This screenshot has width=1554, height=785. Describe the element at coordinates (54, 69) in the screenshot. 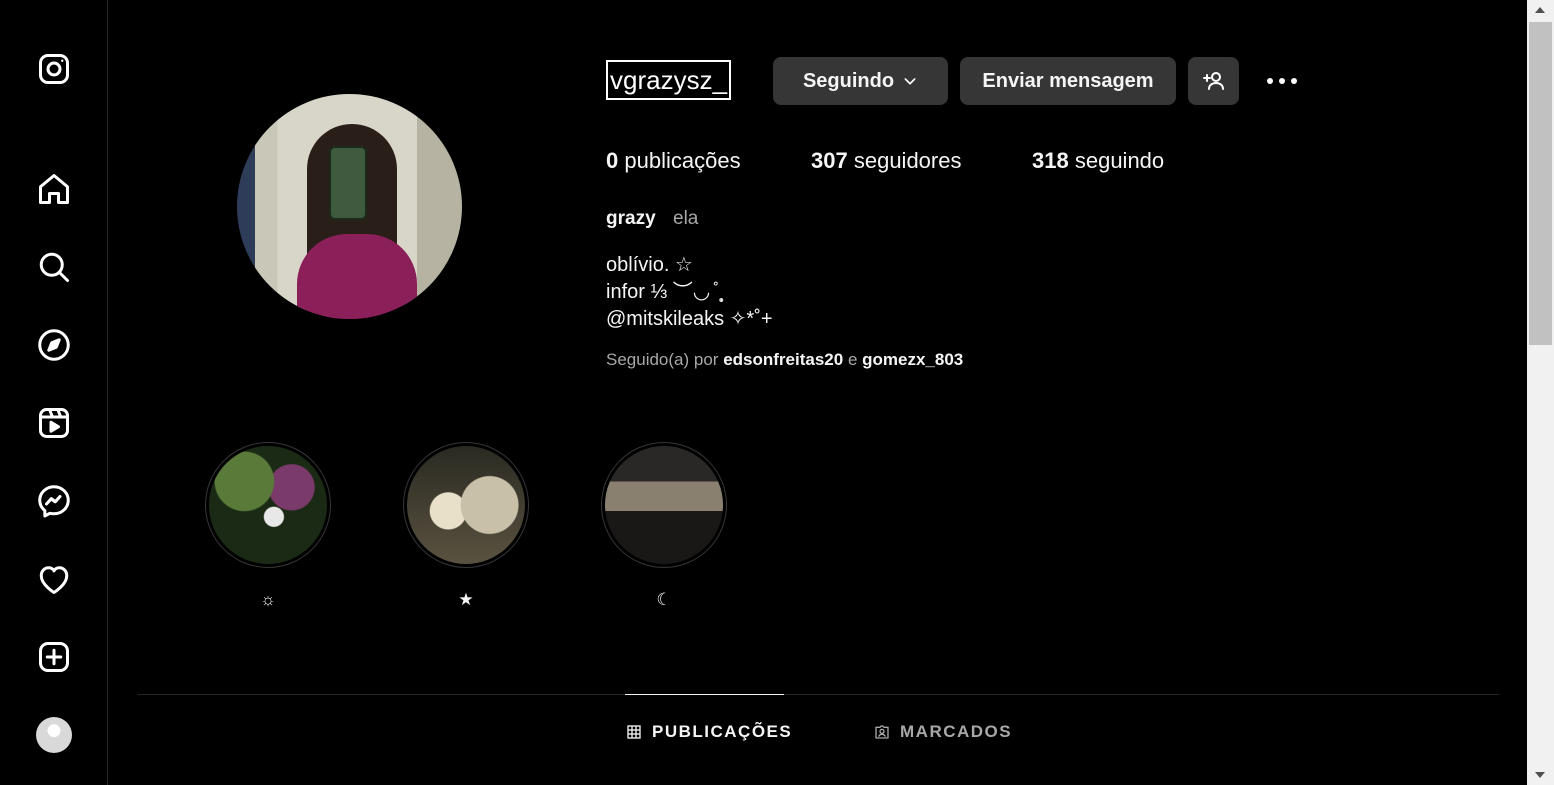

I see `instagram-logo-icon` at that location.